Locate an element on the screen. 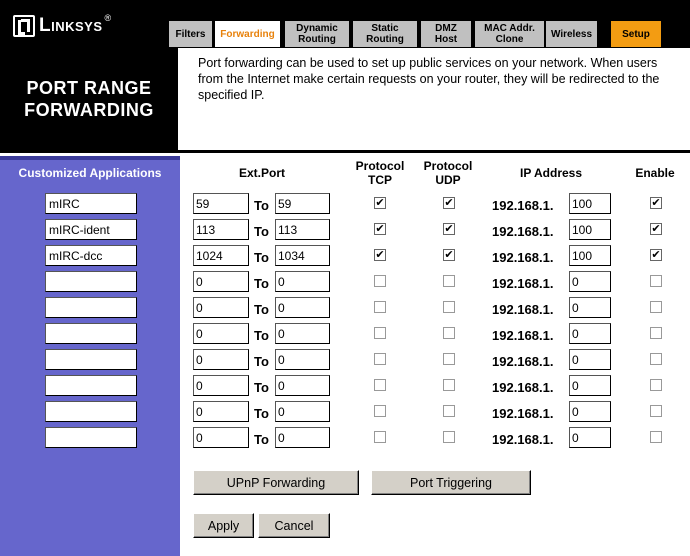 This screenshot has width=690, height=556. tab-filters: Filters is located at coordinates (190, 34).